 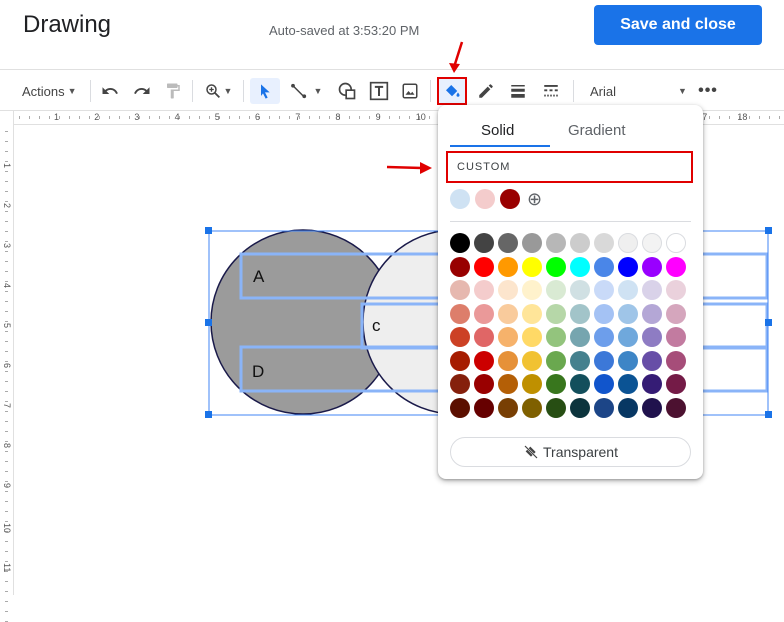 What do you see at coordinates (218, 91) in the screenshot?
I see `zoom-icon: ▼` at bounding box center [218, 91].